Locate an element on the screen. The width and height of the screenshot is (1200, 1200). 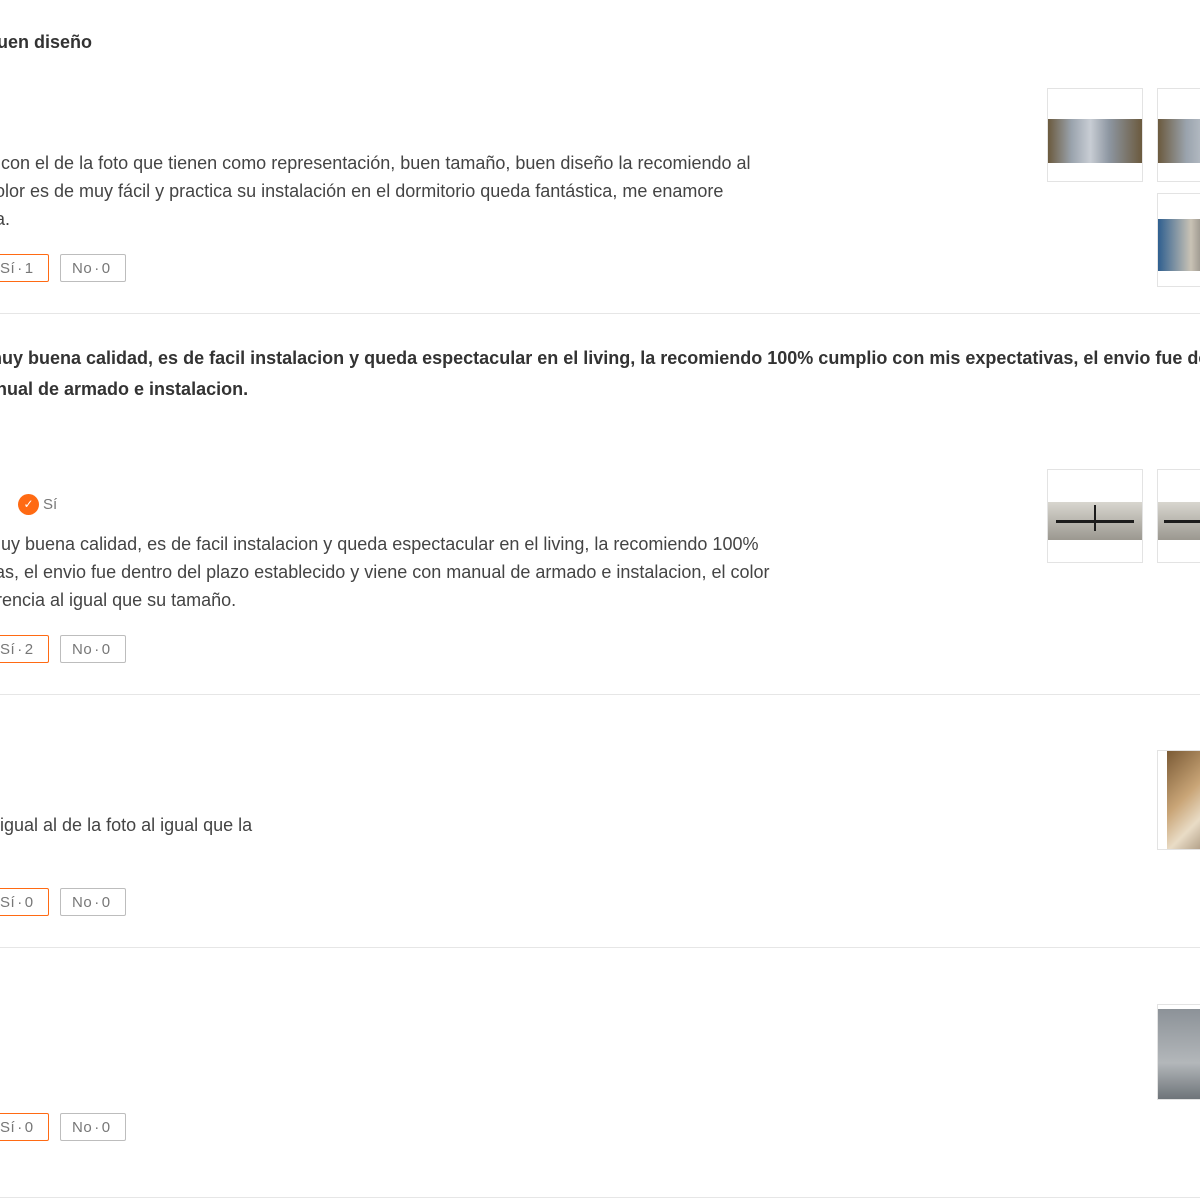
helpful-yes-button: Sí · 1 is located at coordinates (24, 268).